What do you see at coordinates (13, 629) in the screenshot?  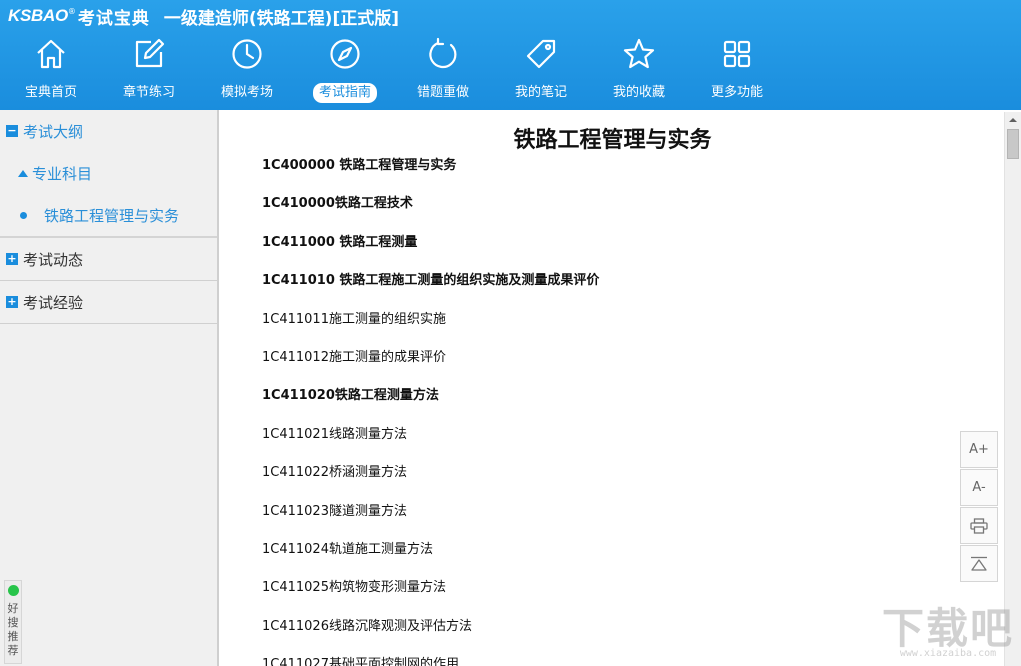 I see `haosou-recommend-label: 好搜推荐` at bounding box center [13, 629].